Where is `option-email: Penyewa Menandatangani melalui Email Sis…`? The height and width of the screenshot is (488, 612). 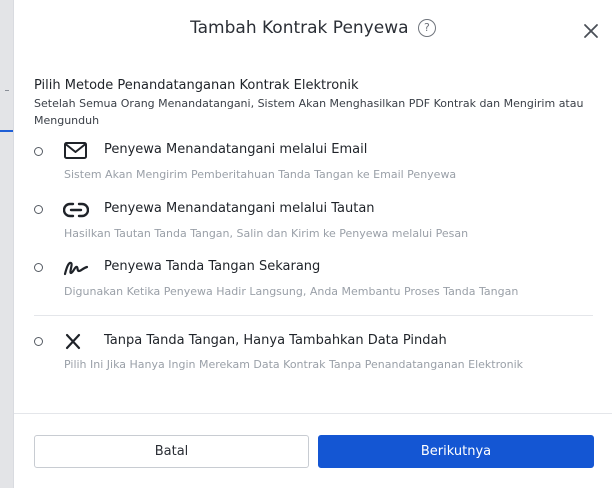
option-email: Penyewa Menandatangani melalui Email Sis… is located at coordinates (314, 163).